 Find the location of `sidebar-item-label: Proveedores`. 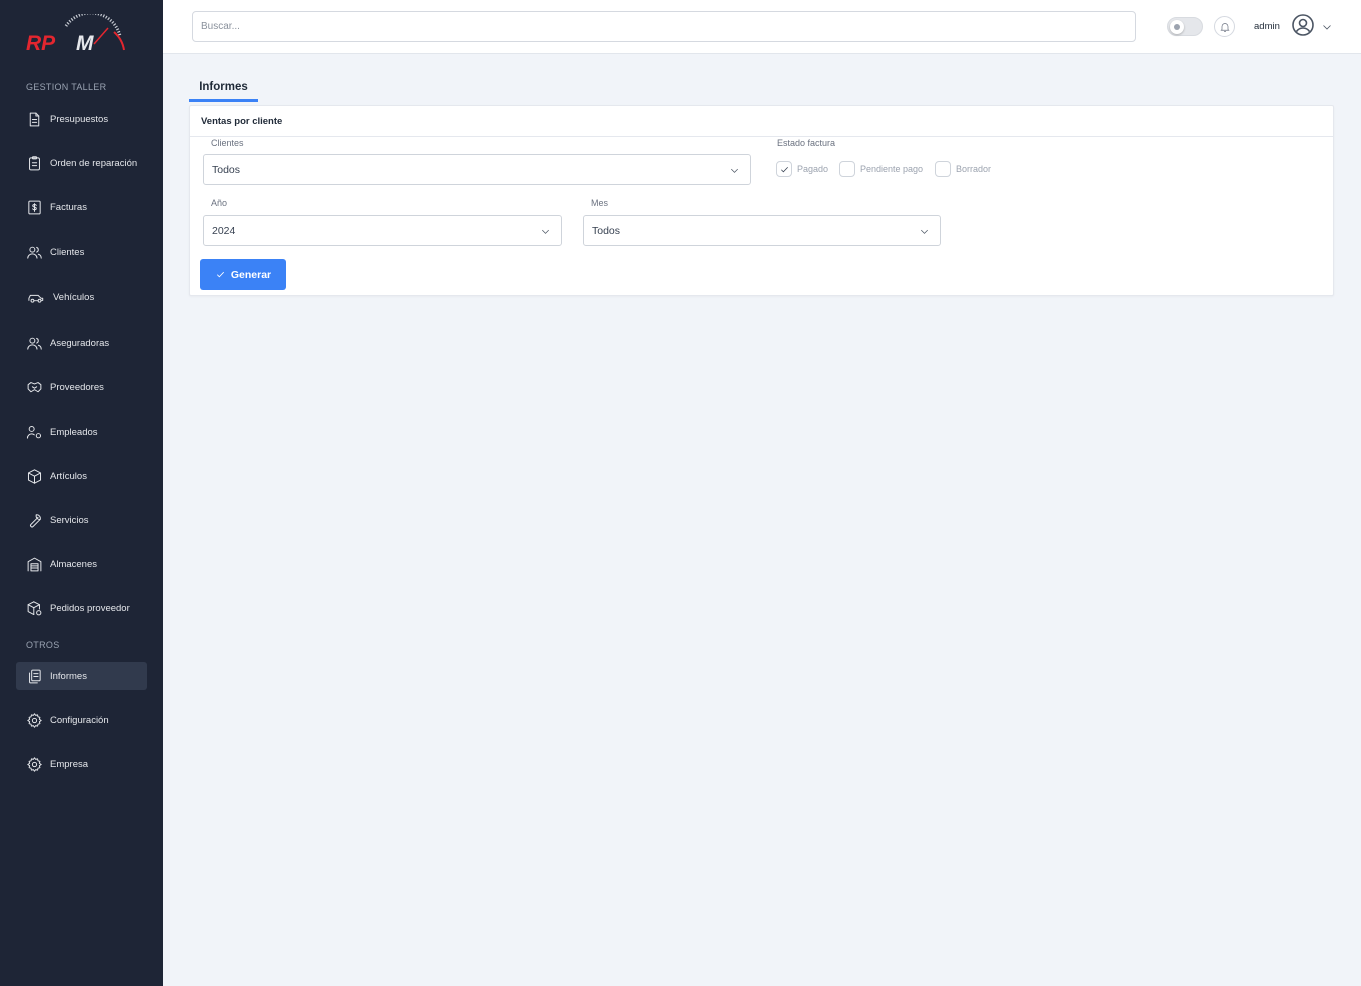

sidebar-item-label: Proveedores is located at coordinates (77, 387).